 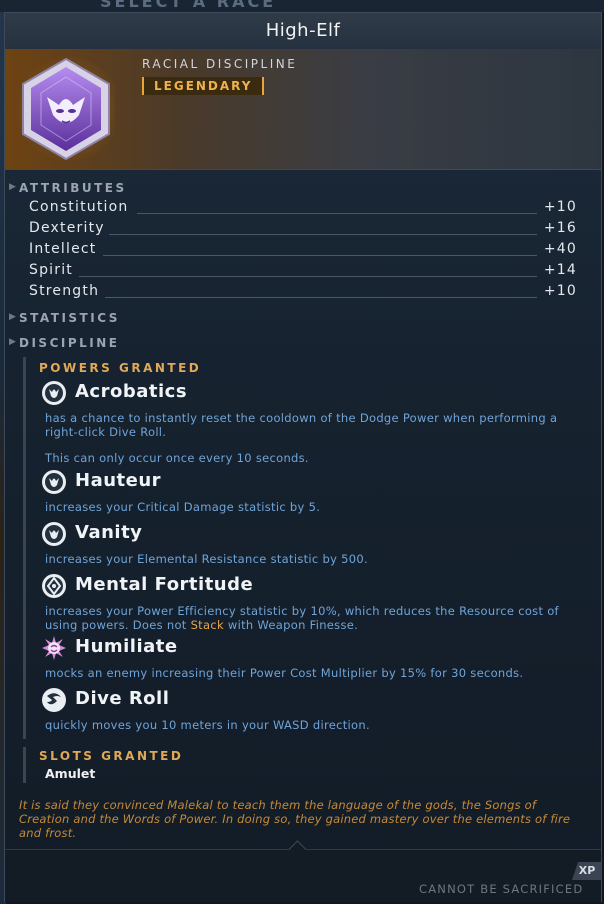 I want to click on discipline-header: DISCIPLINE, so click(x=69, y=343).